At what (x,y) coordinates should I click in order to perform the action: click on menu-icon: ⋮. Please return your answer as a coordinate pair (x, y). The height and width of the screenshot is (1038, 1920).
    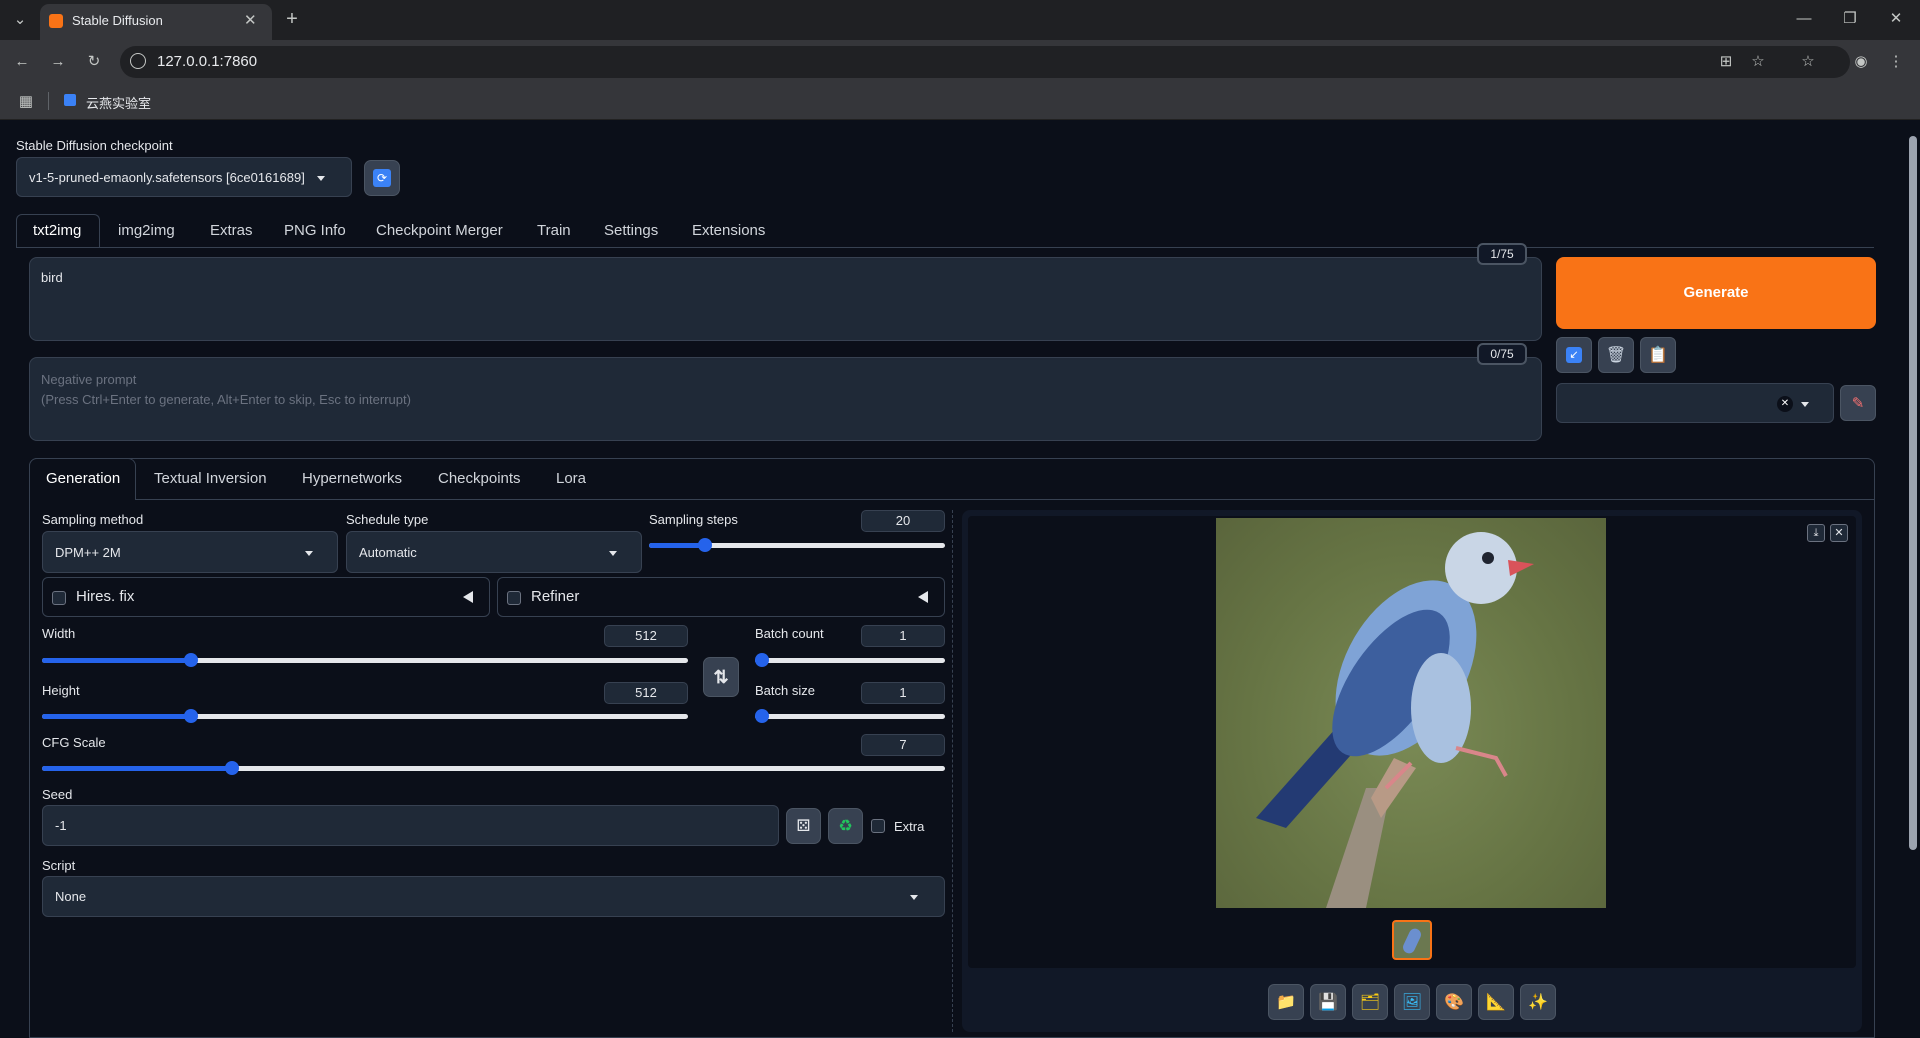
    Looking at the image, I should click on (1896, 62).